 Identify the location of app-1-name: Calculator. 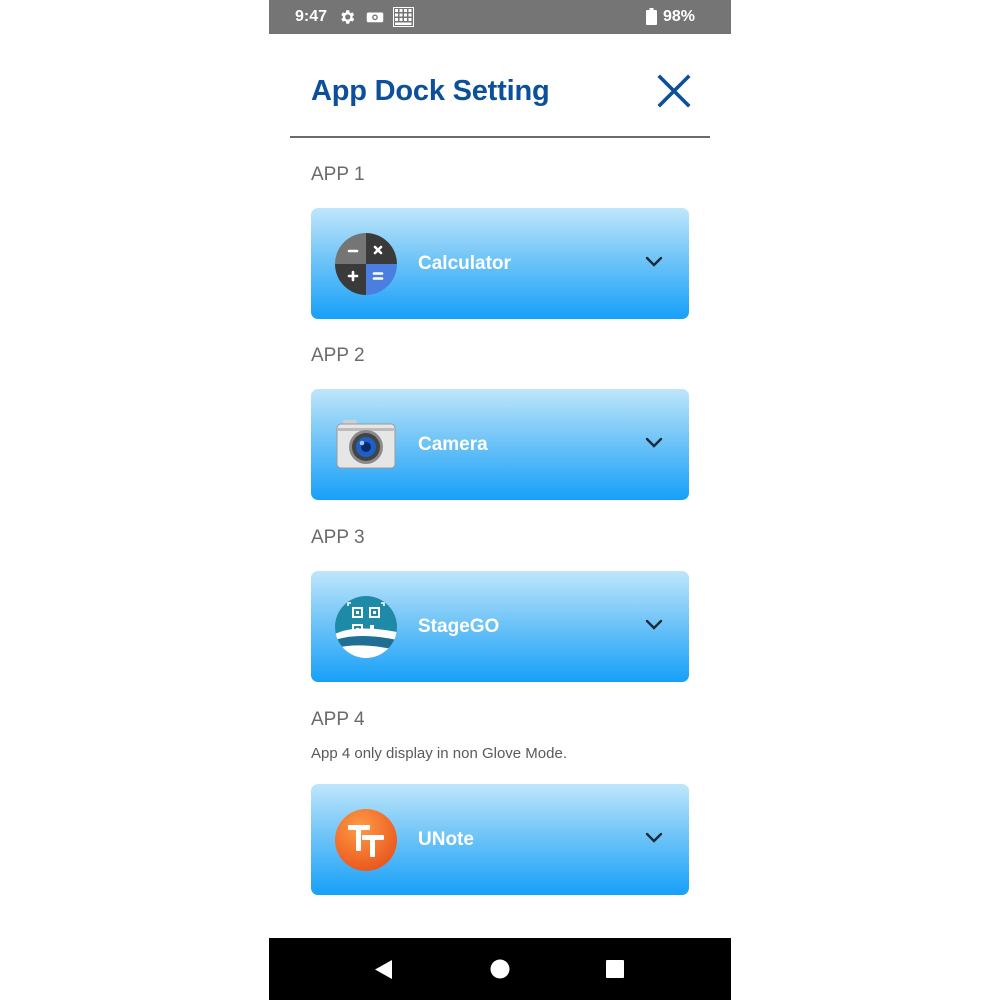
(464, 263).